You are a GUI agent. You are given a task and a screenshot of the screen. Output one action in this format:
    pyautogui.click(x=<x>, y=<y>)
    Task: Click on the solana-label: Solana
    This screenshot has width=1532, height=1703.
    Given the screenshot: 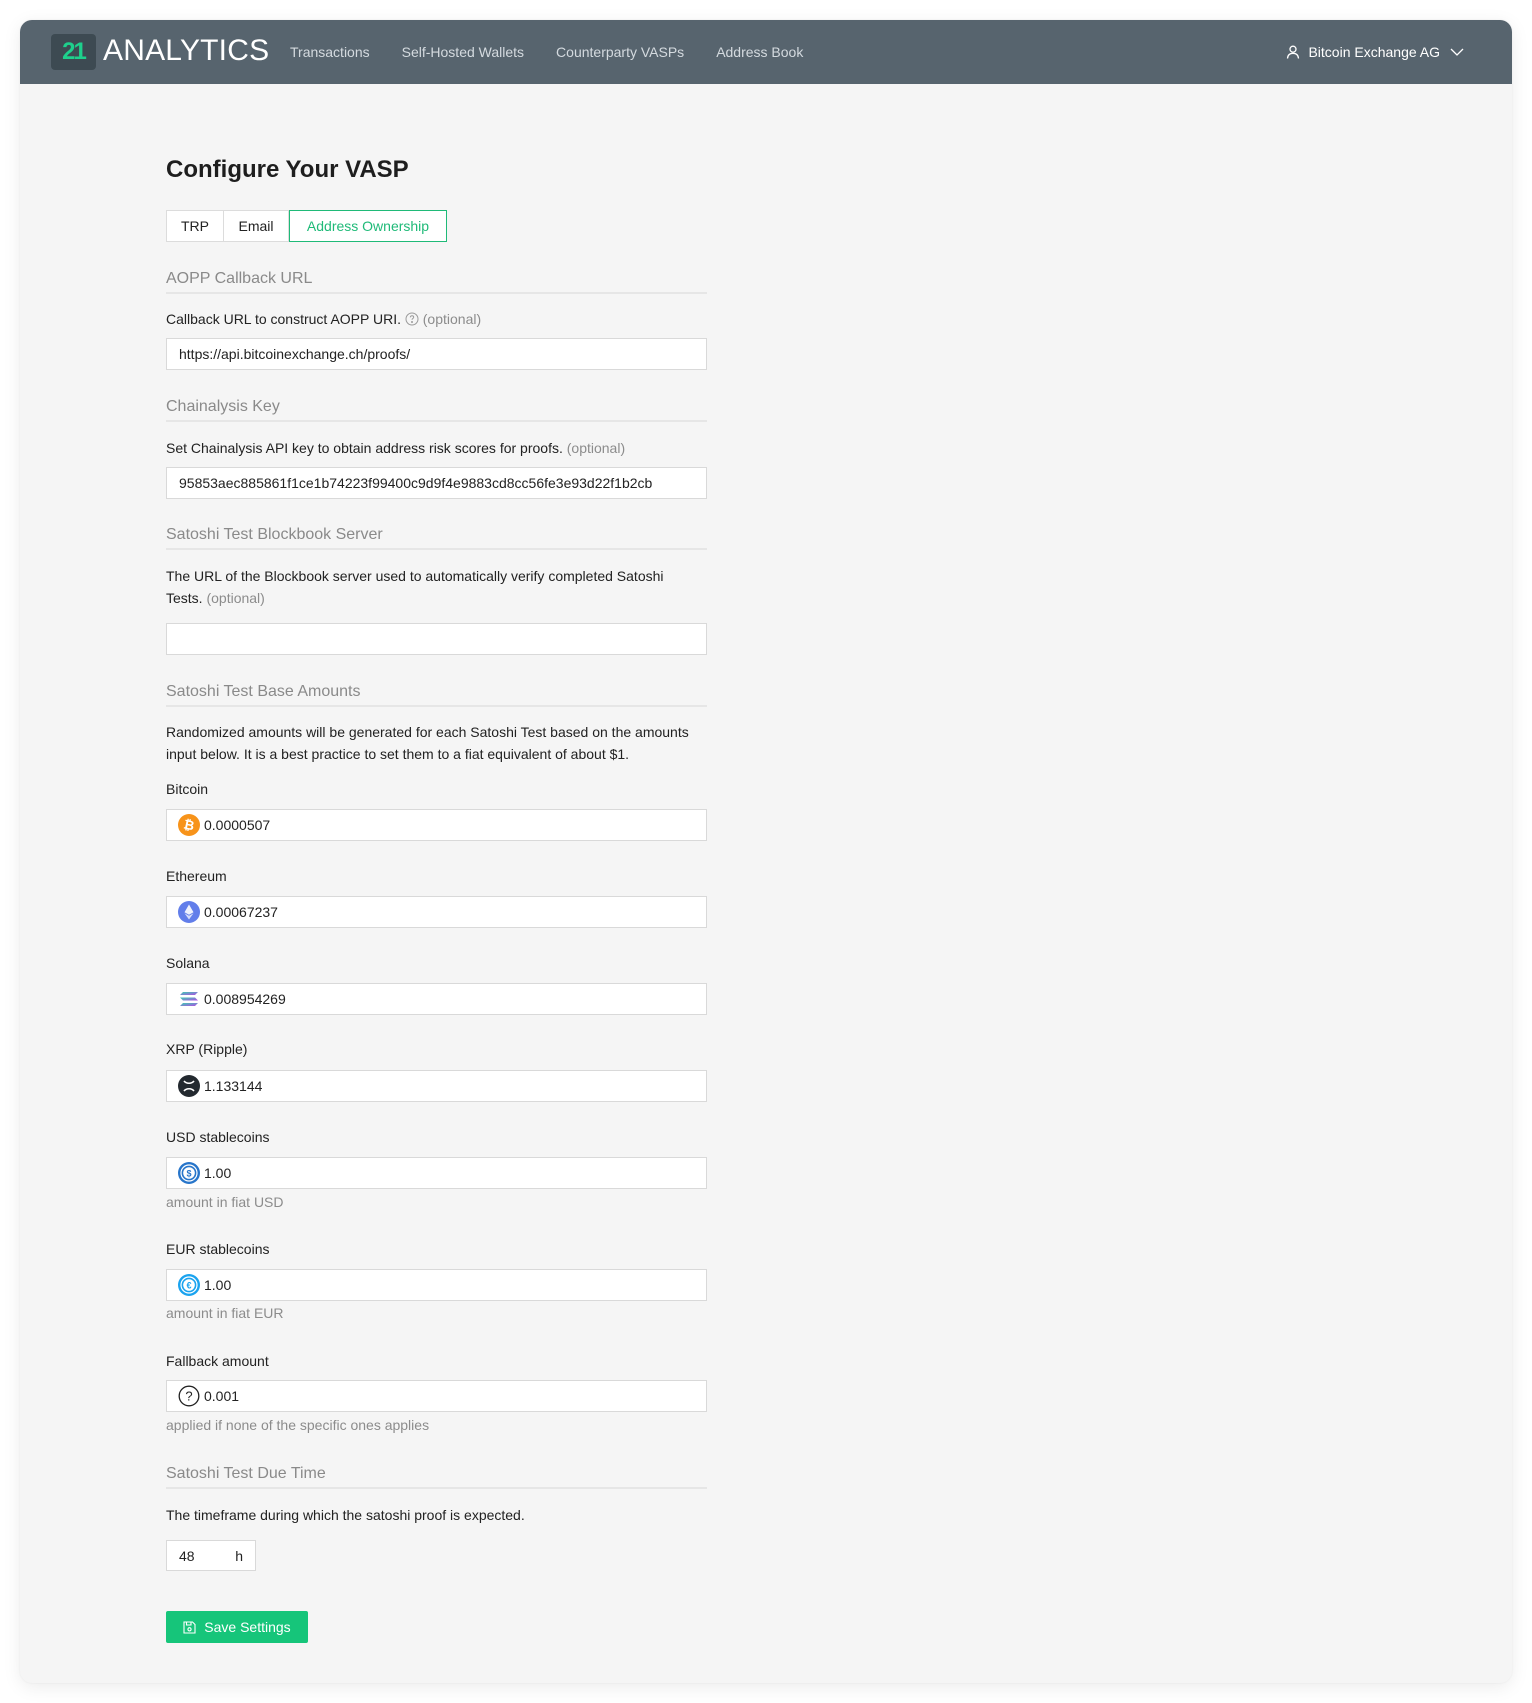 What is the action you would take?
    pyautogui.click(x=188, y=963)
    